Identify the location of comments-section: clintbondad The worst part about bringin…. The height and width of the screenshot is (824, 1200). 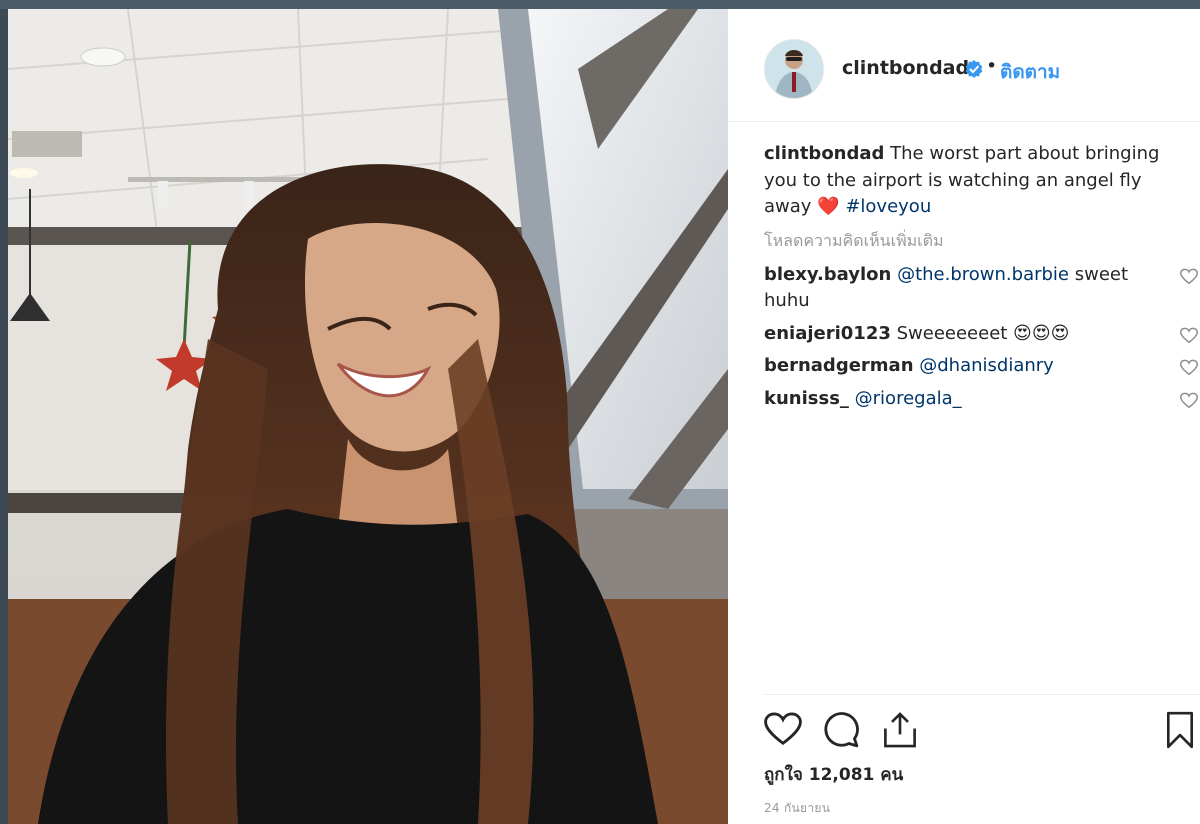
(981, 277).